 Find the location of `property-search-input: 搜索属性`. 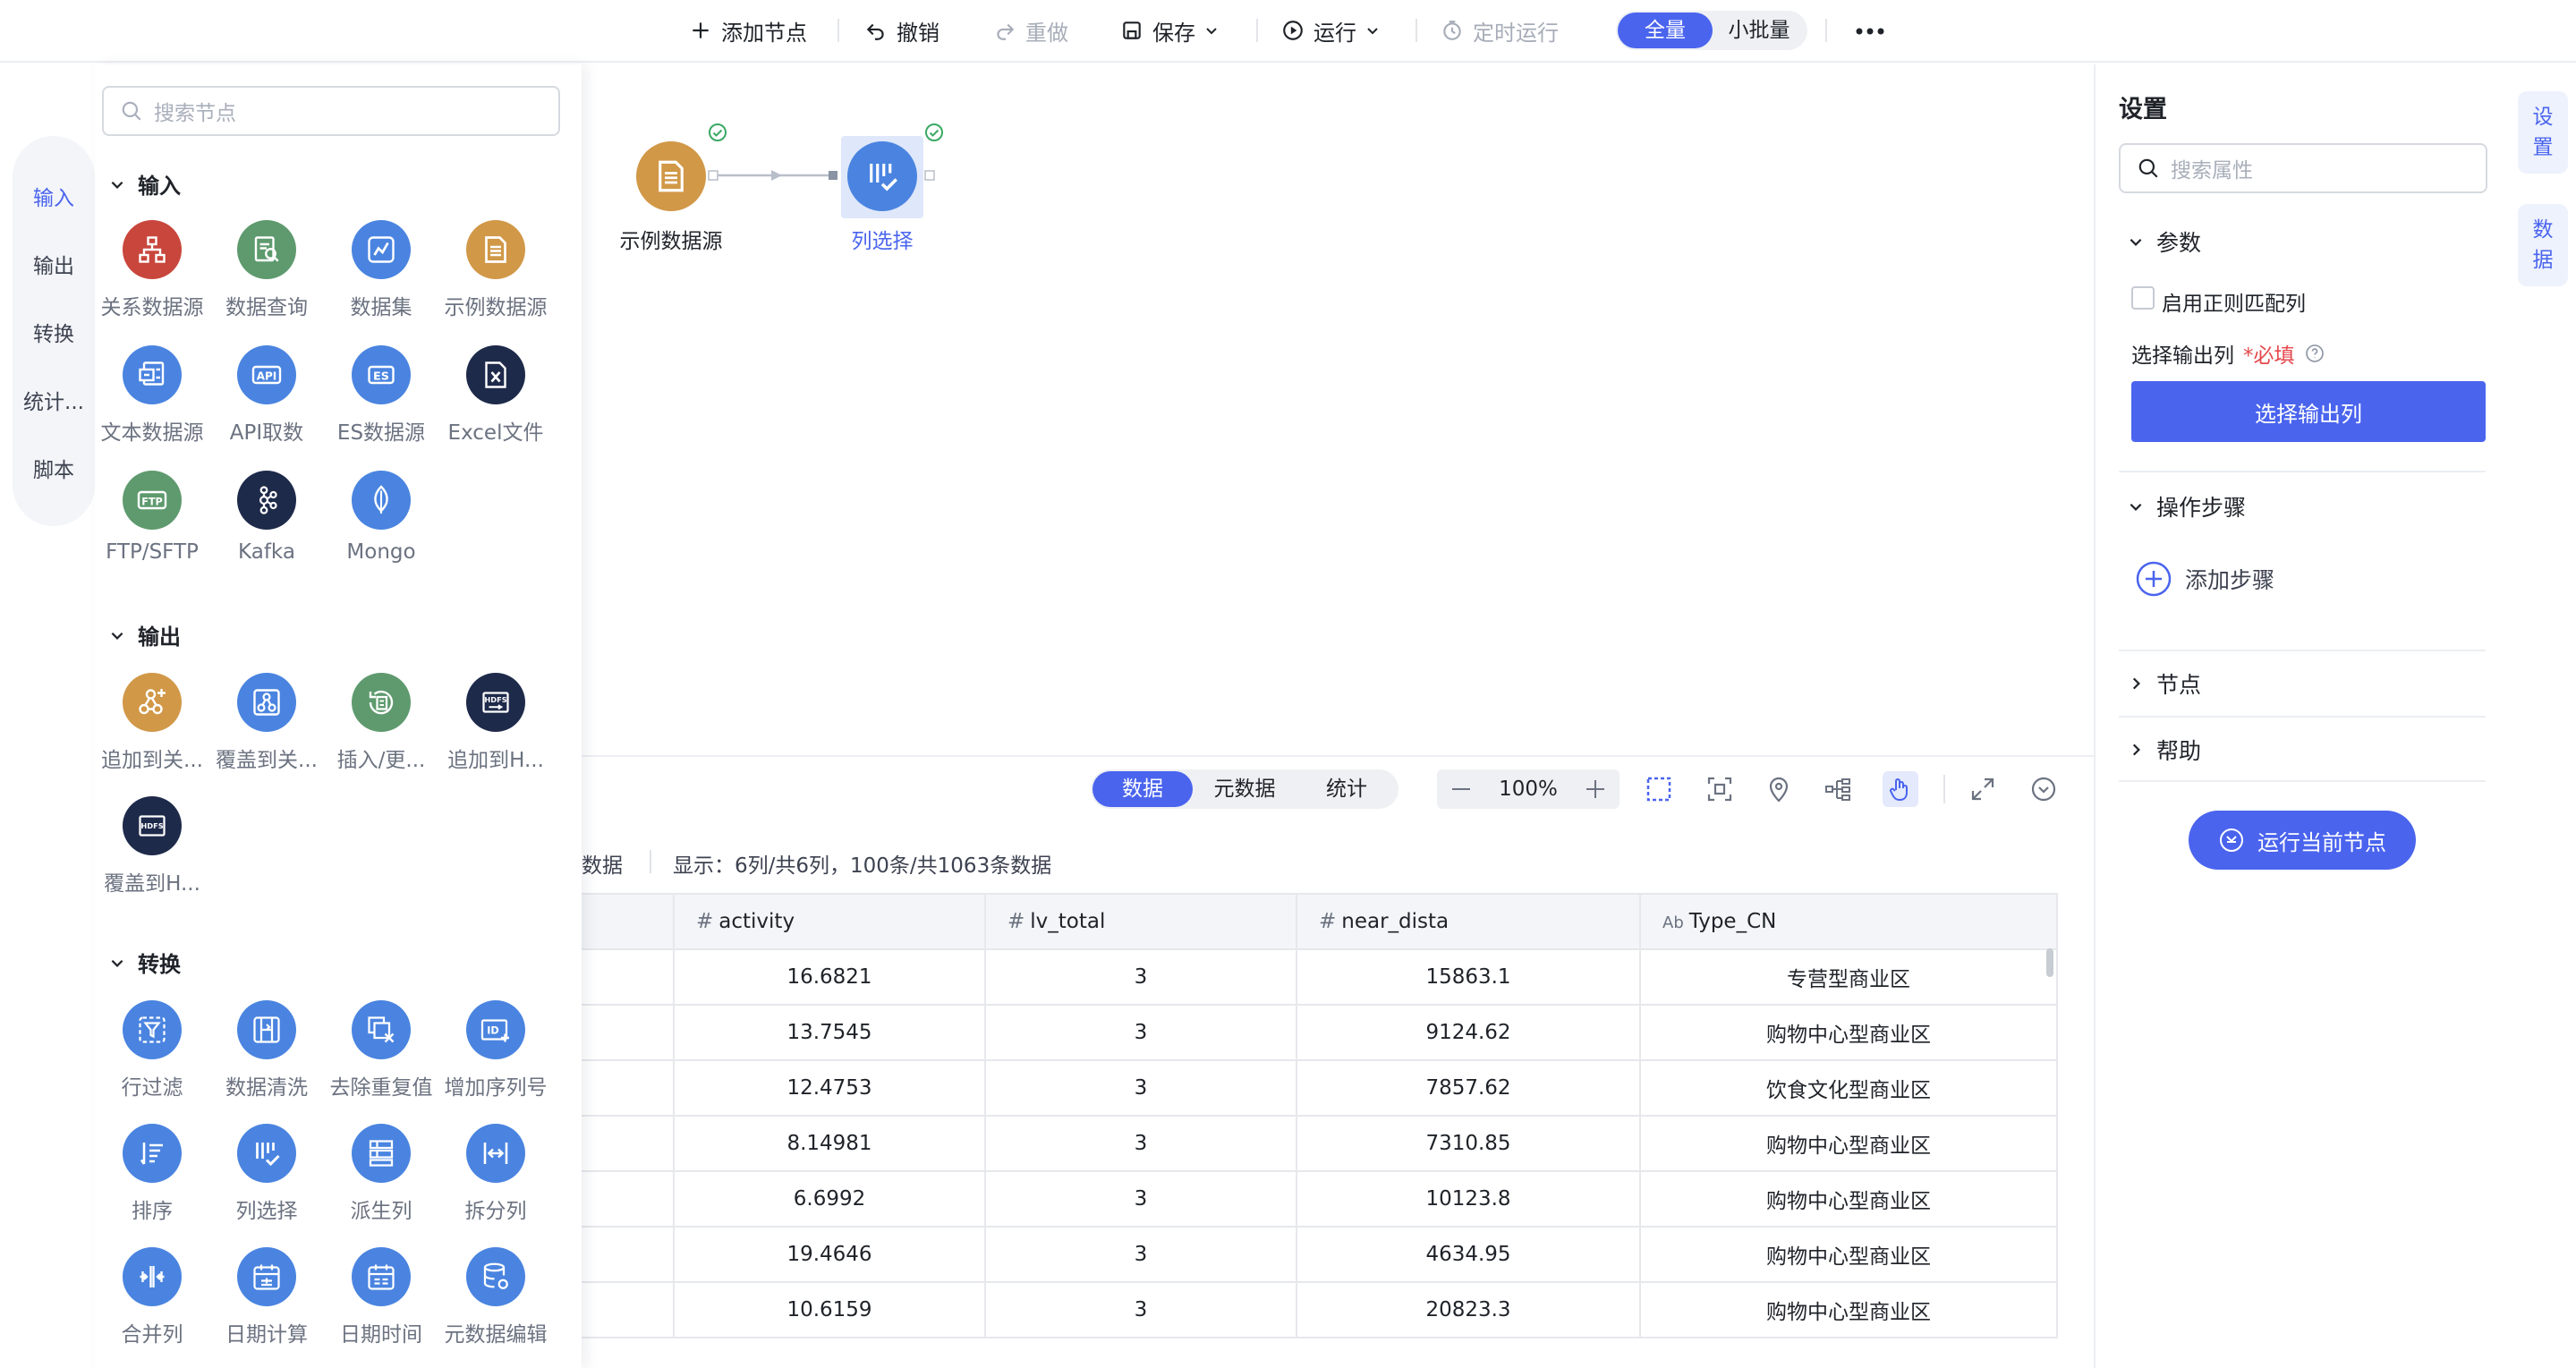

property-search-input: 搜索属性 is located at coordinates (2303, 168).